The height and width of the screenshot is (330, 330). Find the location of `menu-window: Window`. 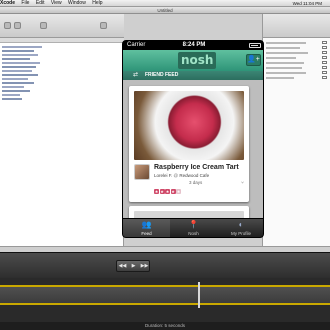

menu-window: Window is located at coordinates (77, 3).